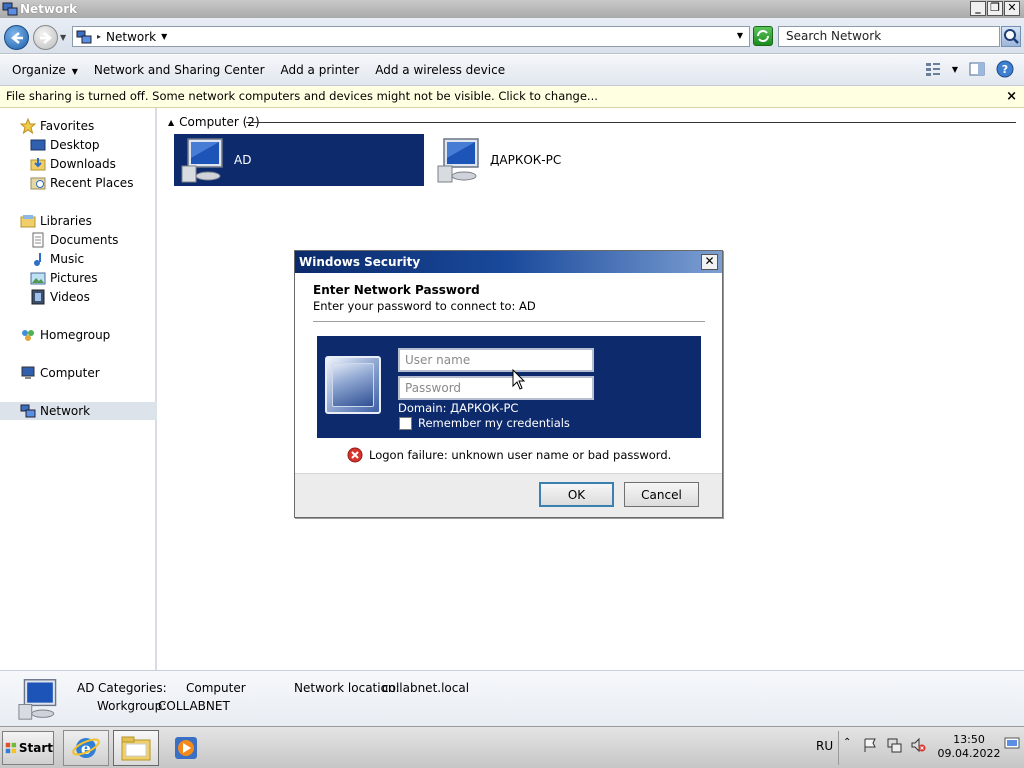 The image size is (1024, 768). I want to click on windows-logo-icon, so click(11, 748).